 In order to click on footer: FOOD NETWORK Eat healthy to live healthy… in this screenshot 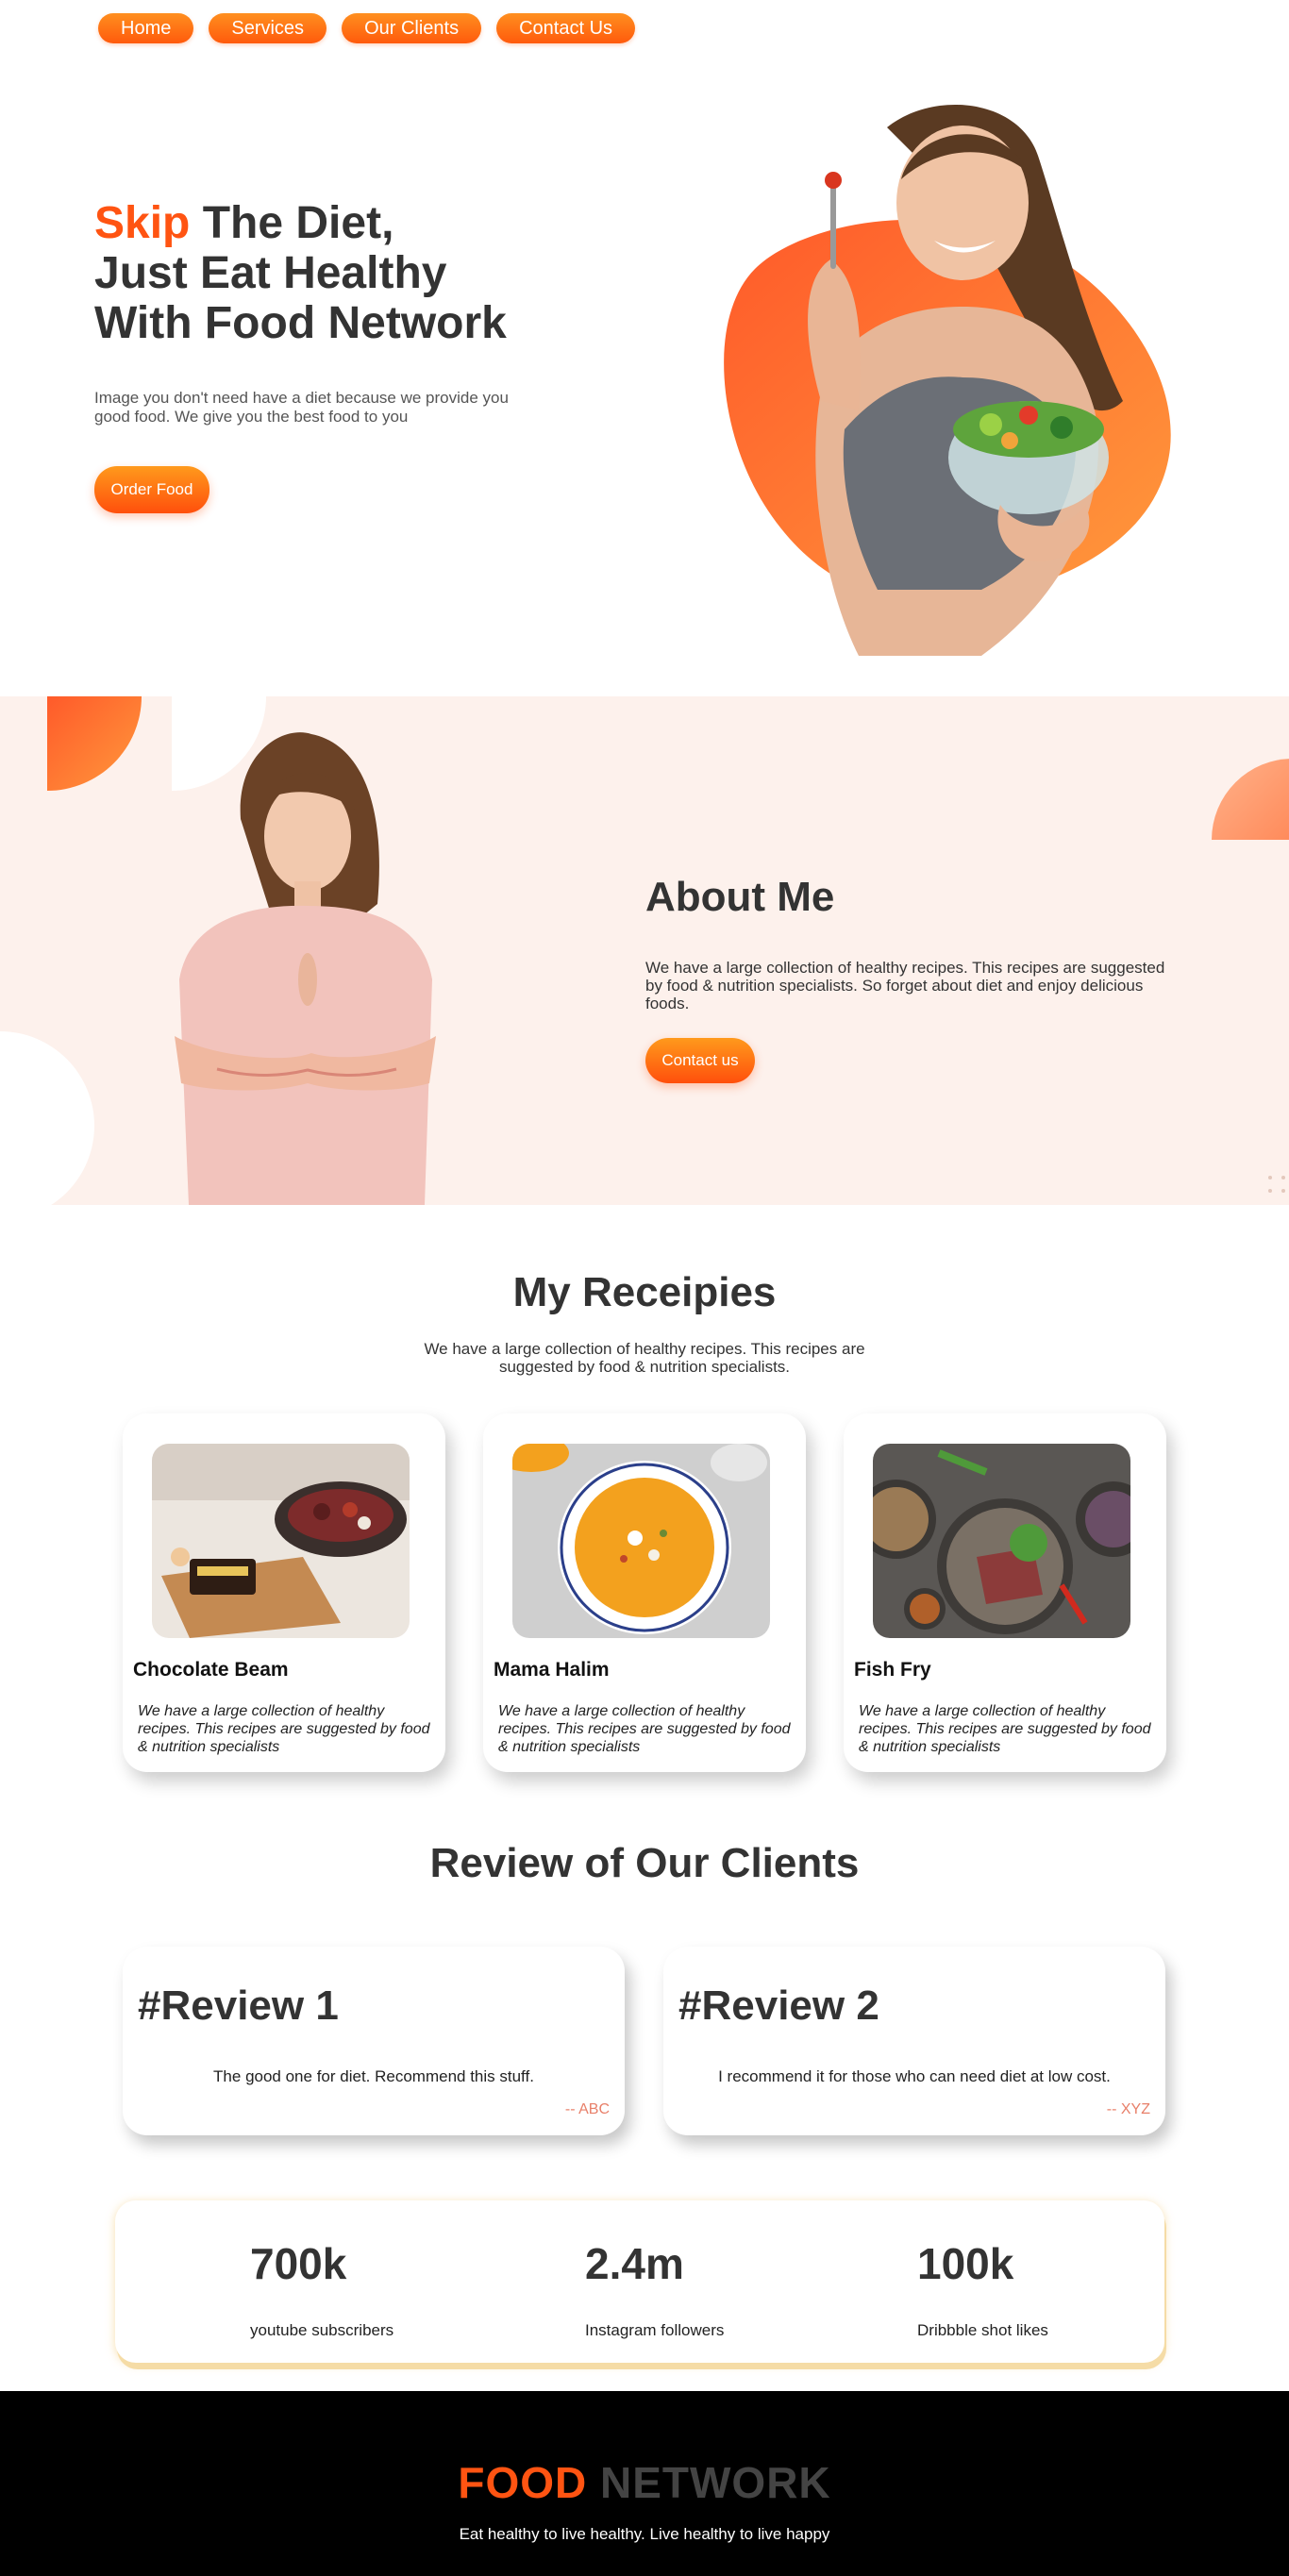, I will do `click(644, 2483)`.